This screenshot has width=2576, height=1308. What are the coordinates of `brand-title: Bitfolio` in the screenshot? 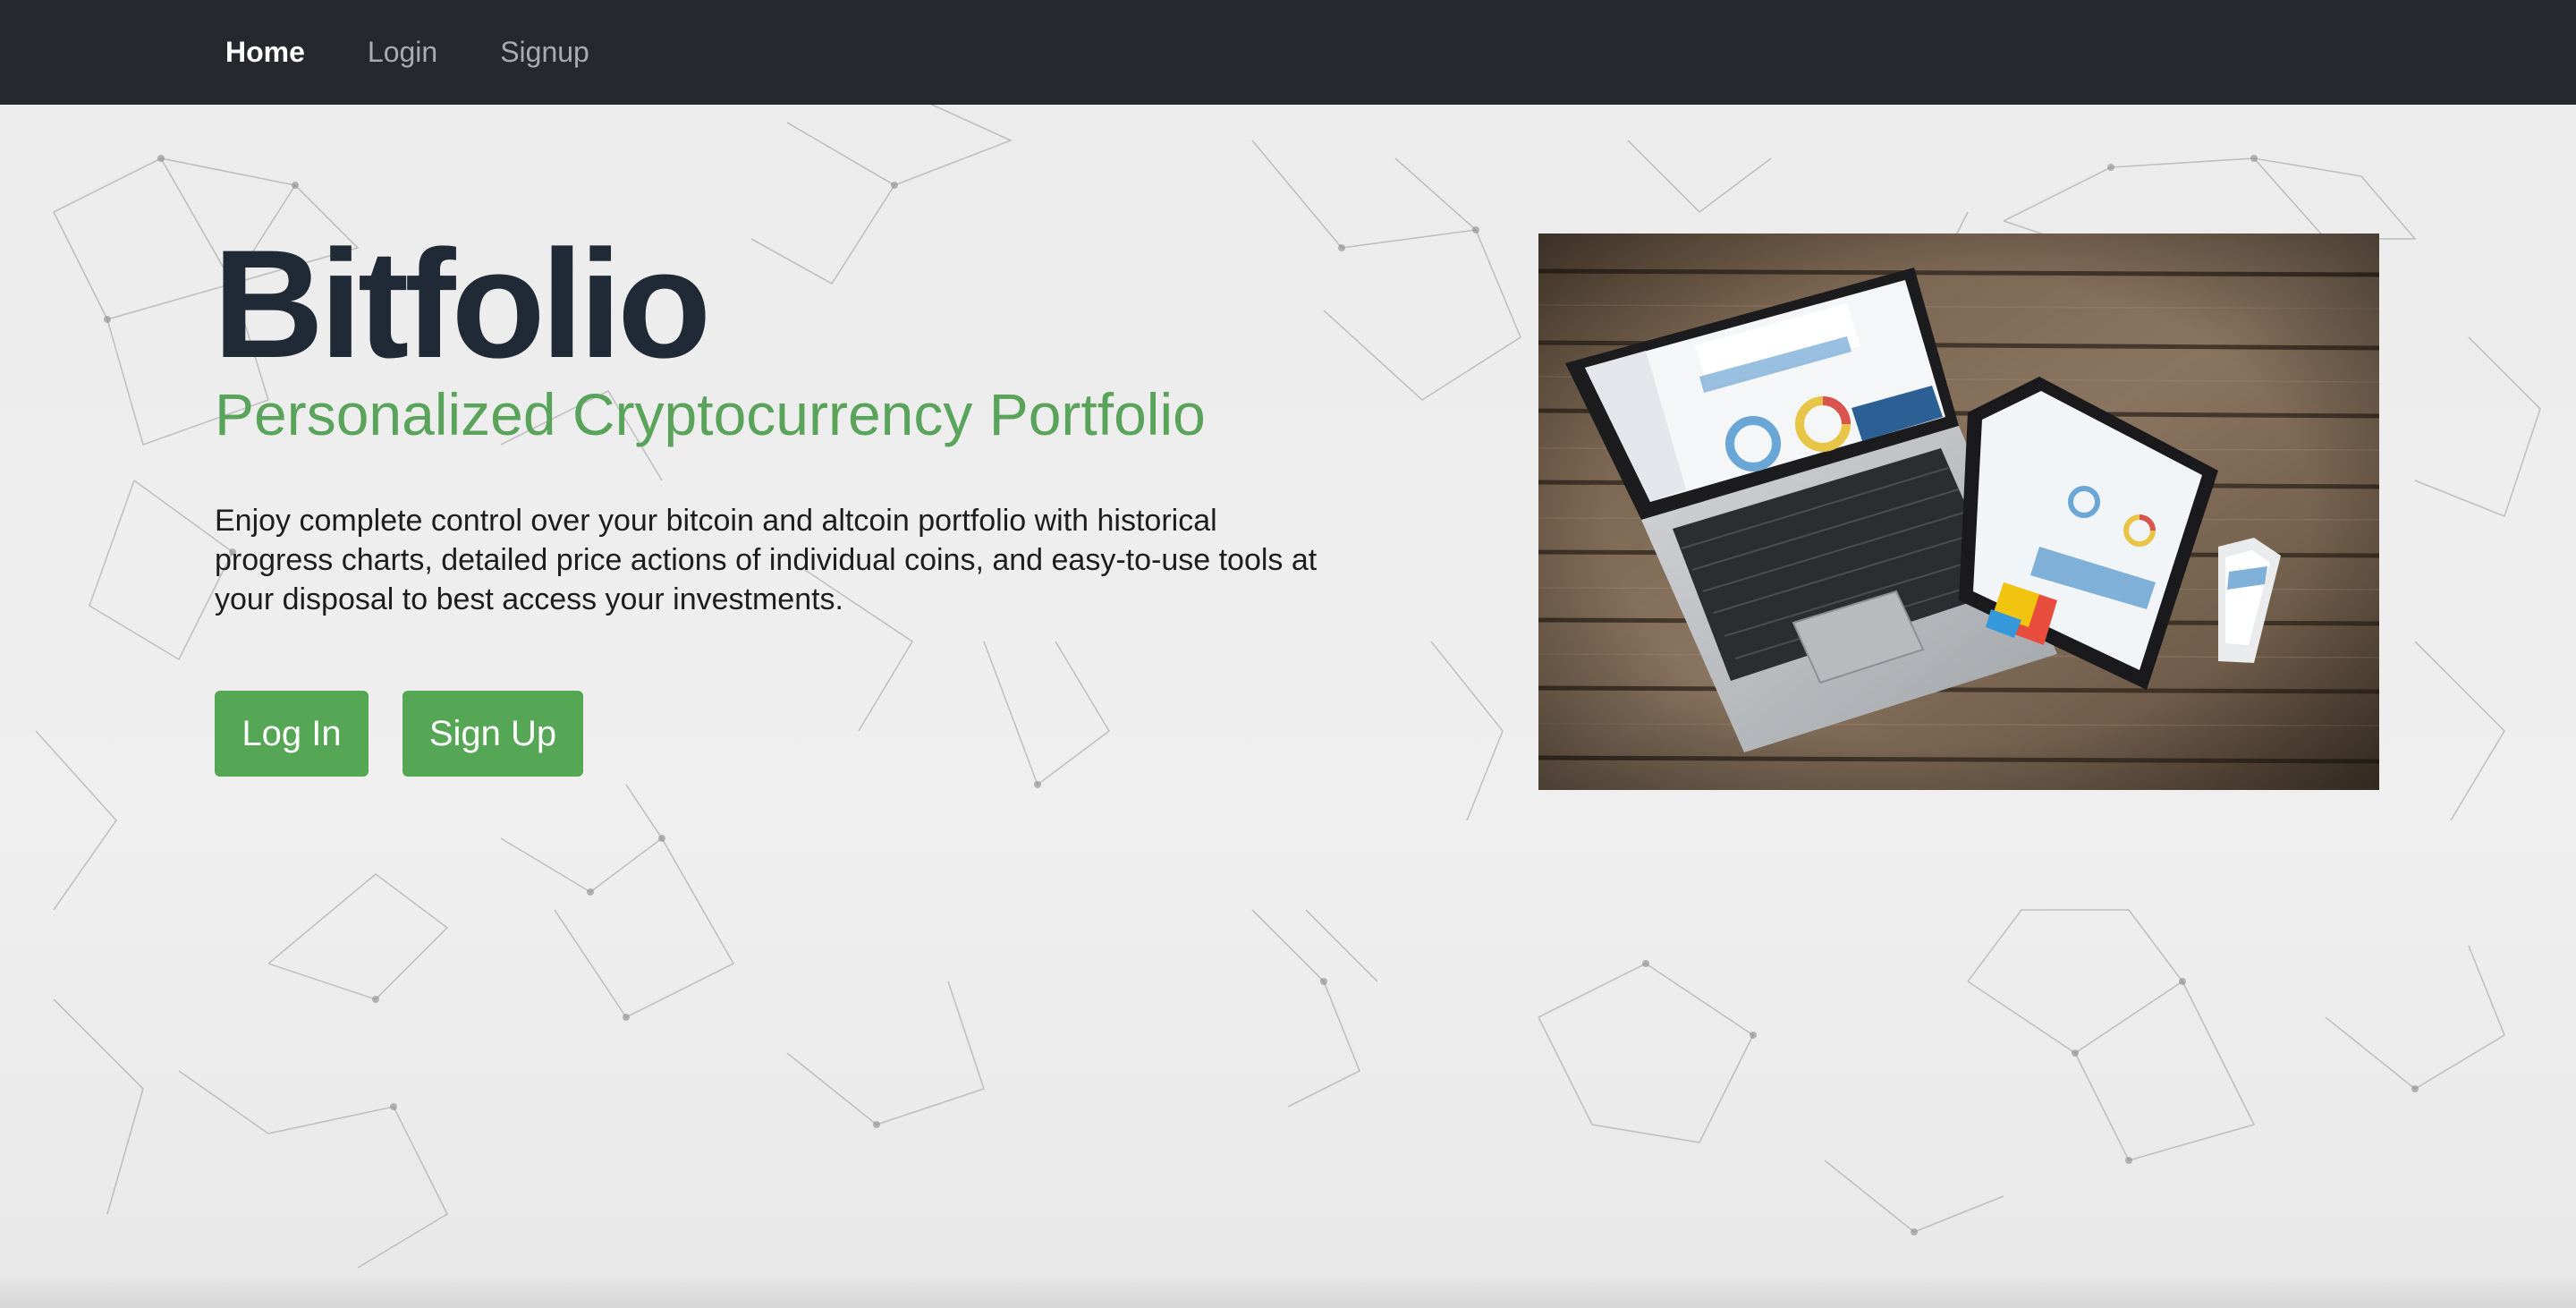 It's located at (462, 304).